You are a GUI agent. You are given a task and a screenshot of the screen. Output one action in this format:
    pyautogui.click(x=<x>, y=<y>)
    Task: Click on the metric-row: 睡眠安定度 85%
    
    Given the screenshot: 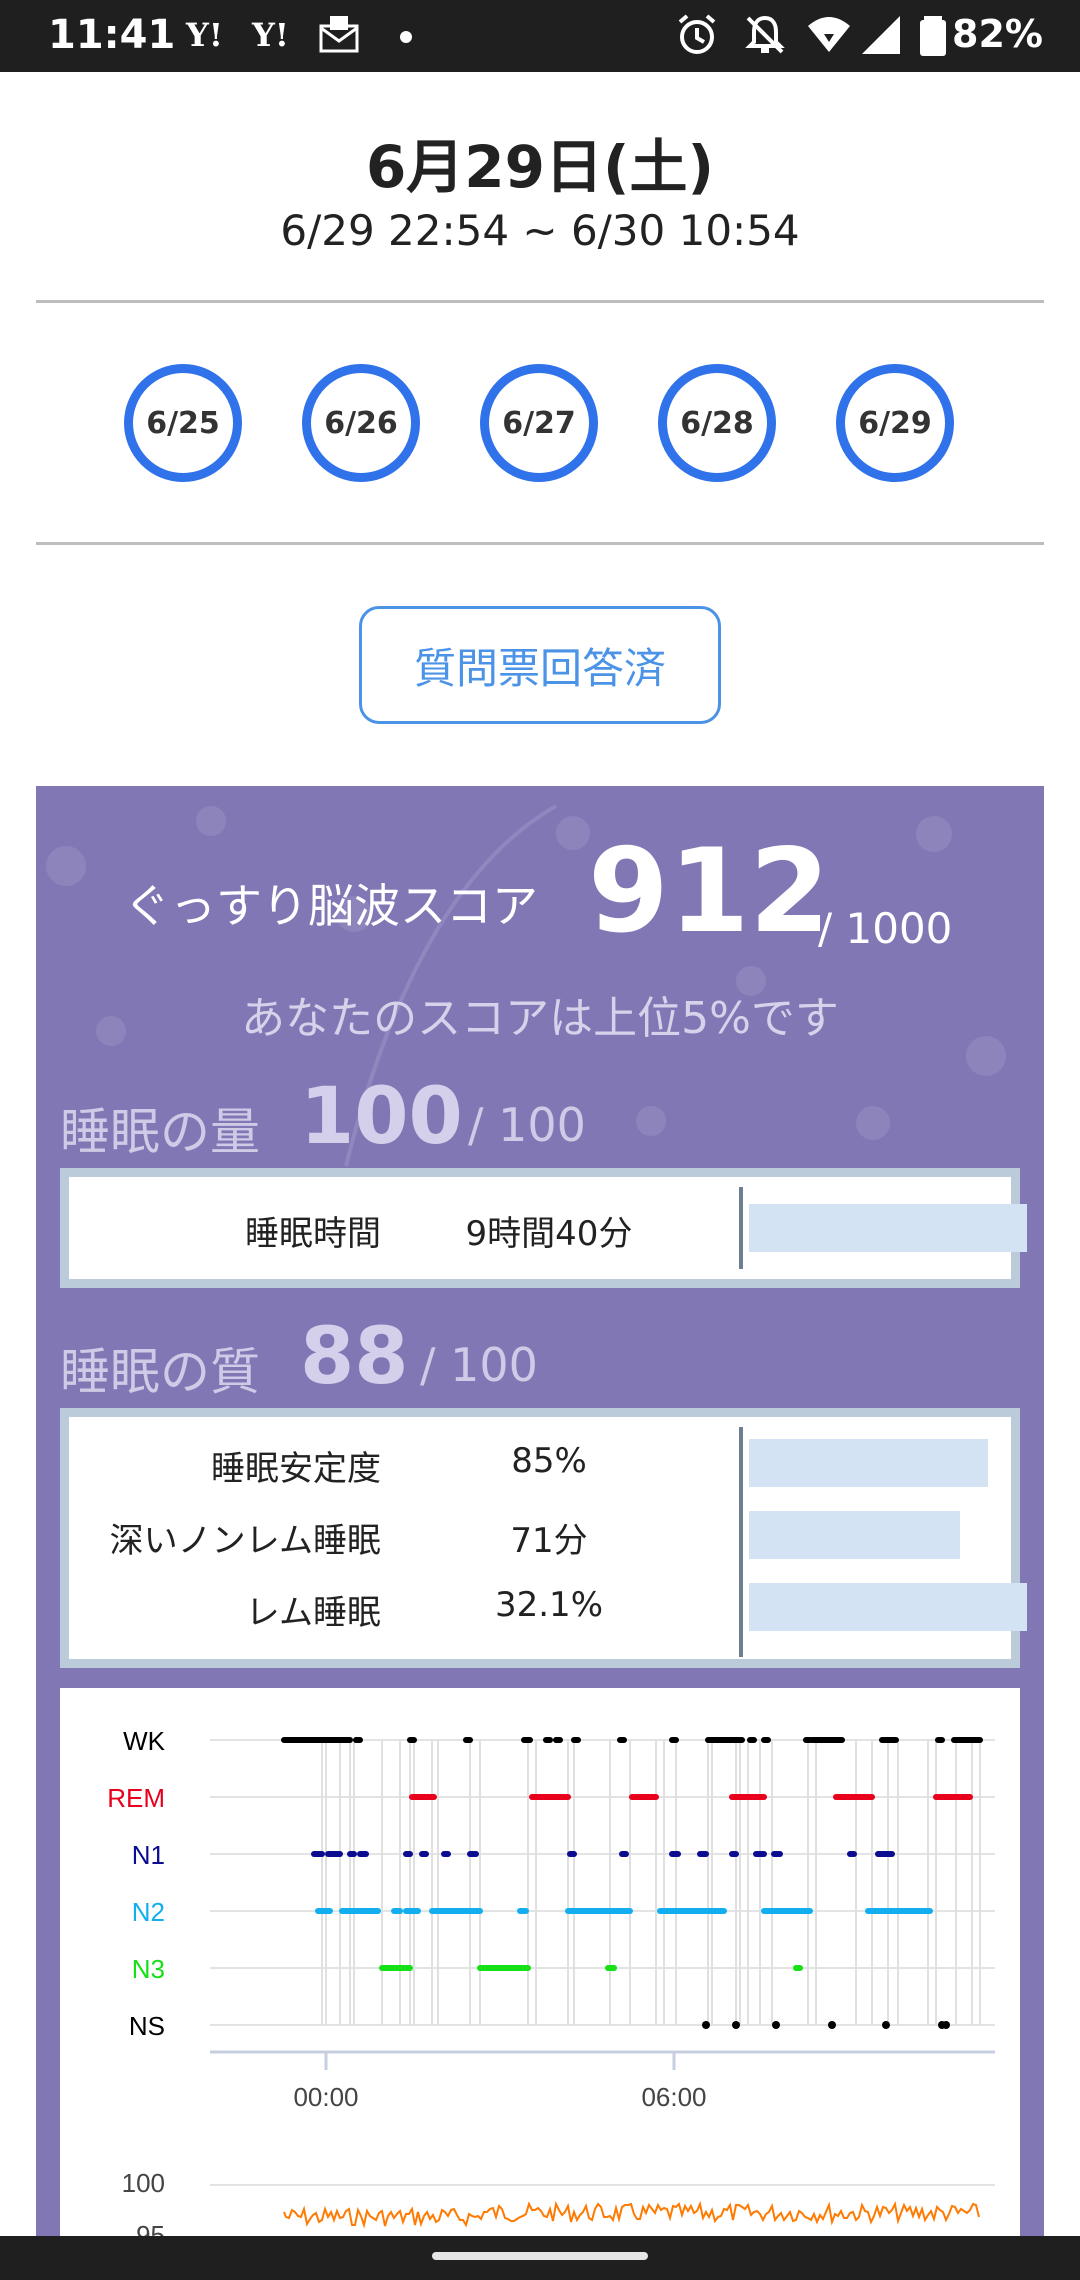 What is the action you would take?
    pyautogui.click(x=540, y=1463)
    